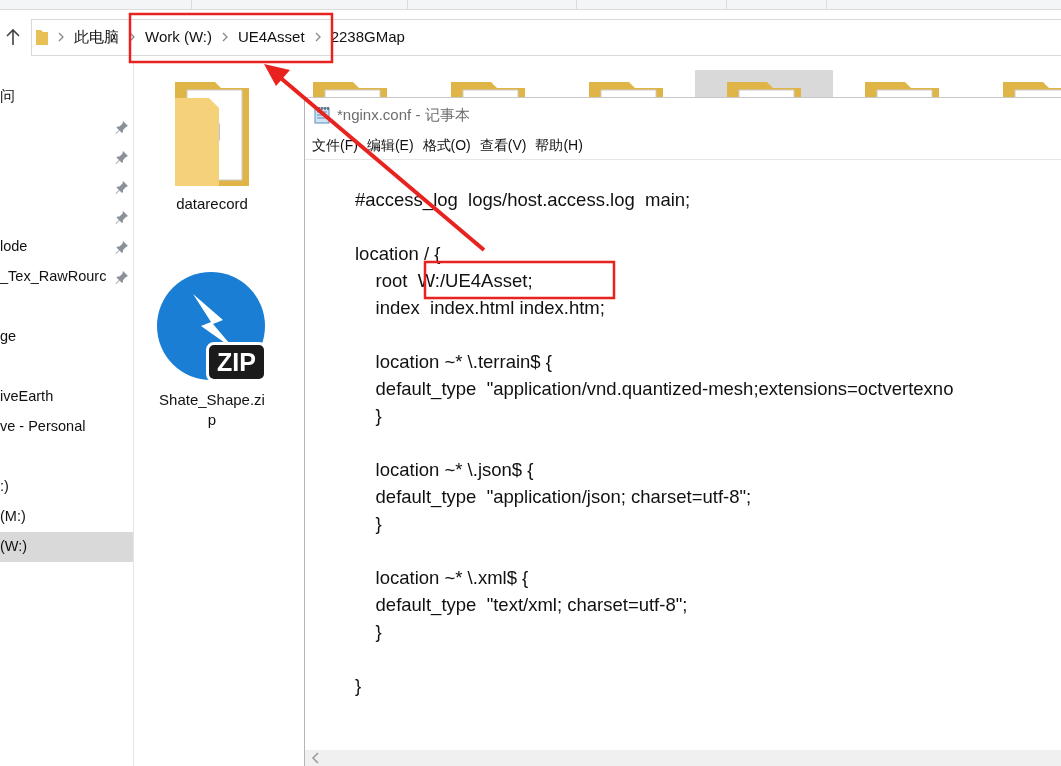  I want to click on scroll-left-icon, so click(315, 758).